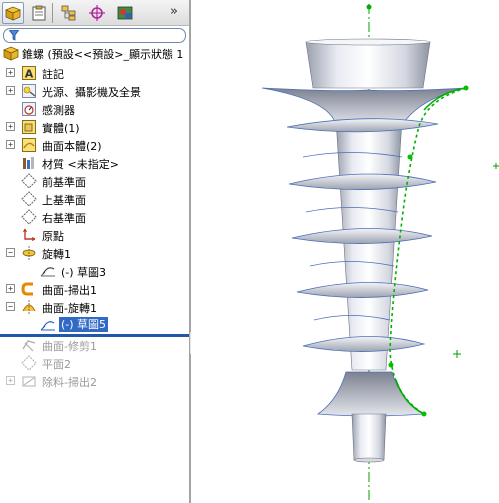  I want to click on solid-bodies-icon, so click(29, 127).